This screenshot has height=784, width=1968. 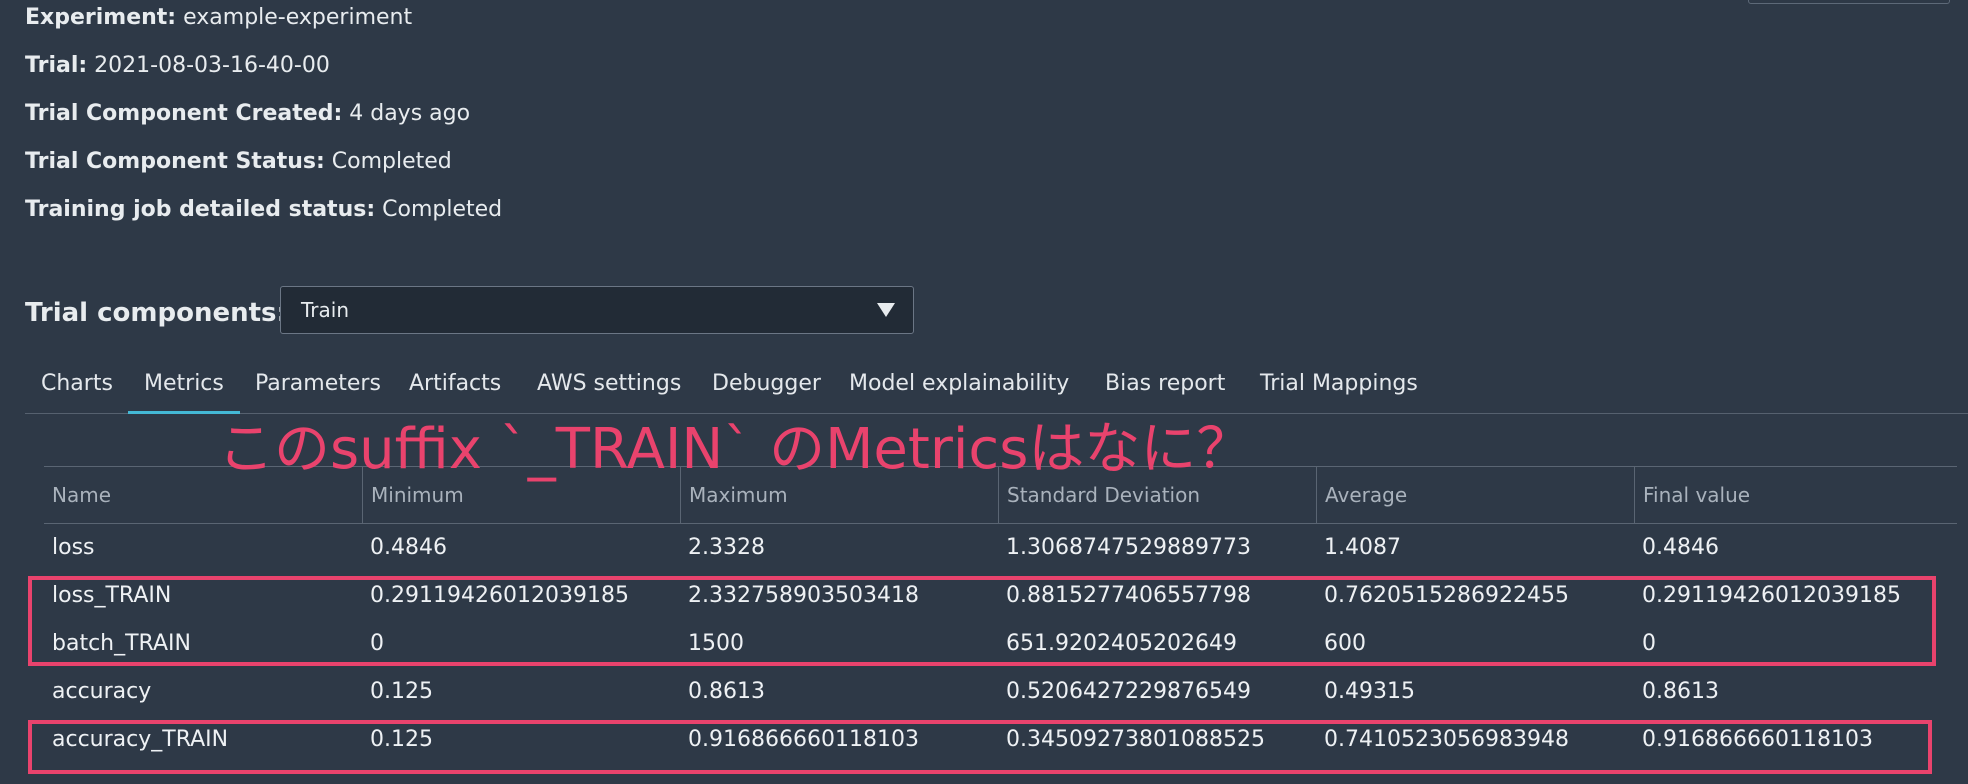 What do you see at coordinates (140, 739) in the screenshot?
I see `cell-name: accuracy_TRAIN` at bounding box center [140, 739].